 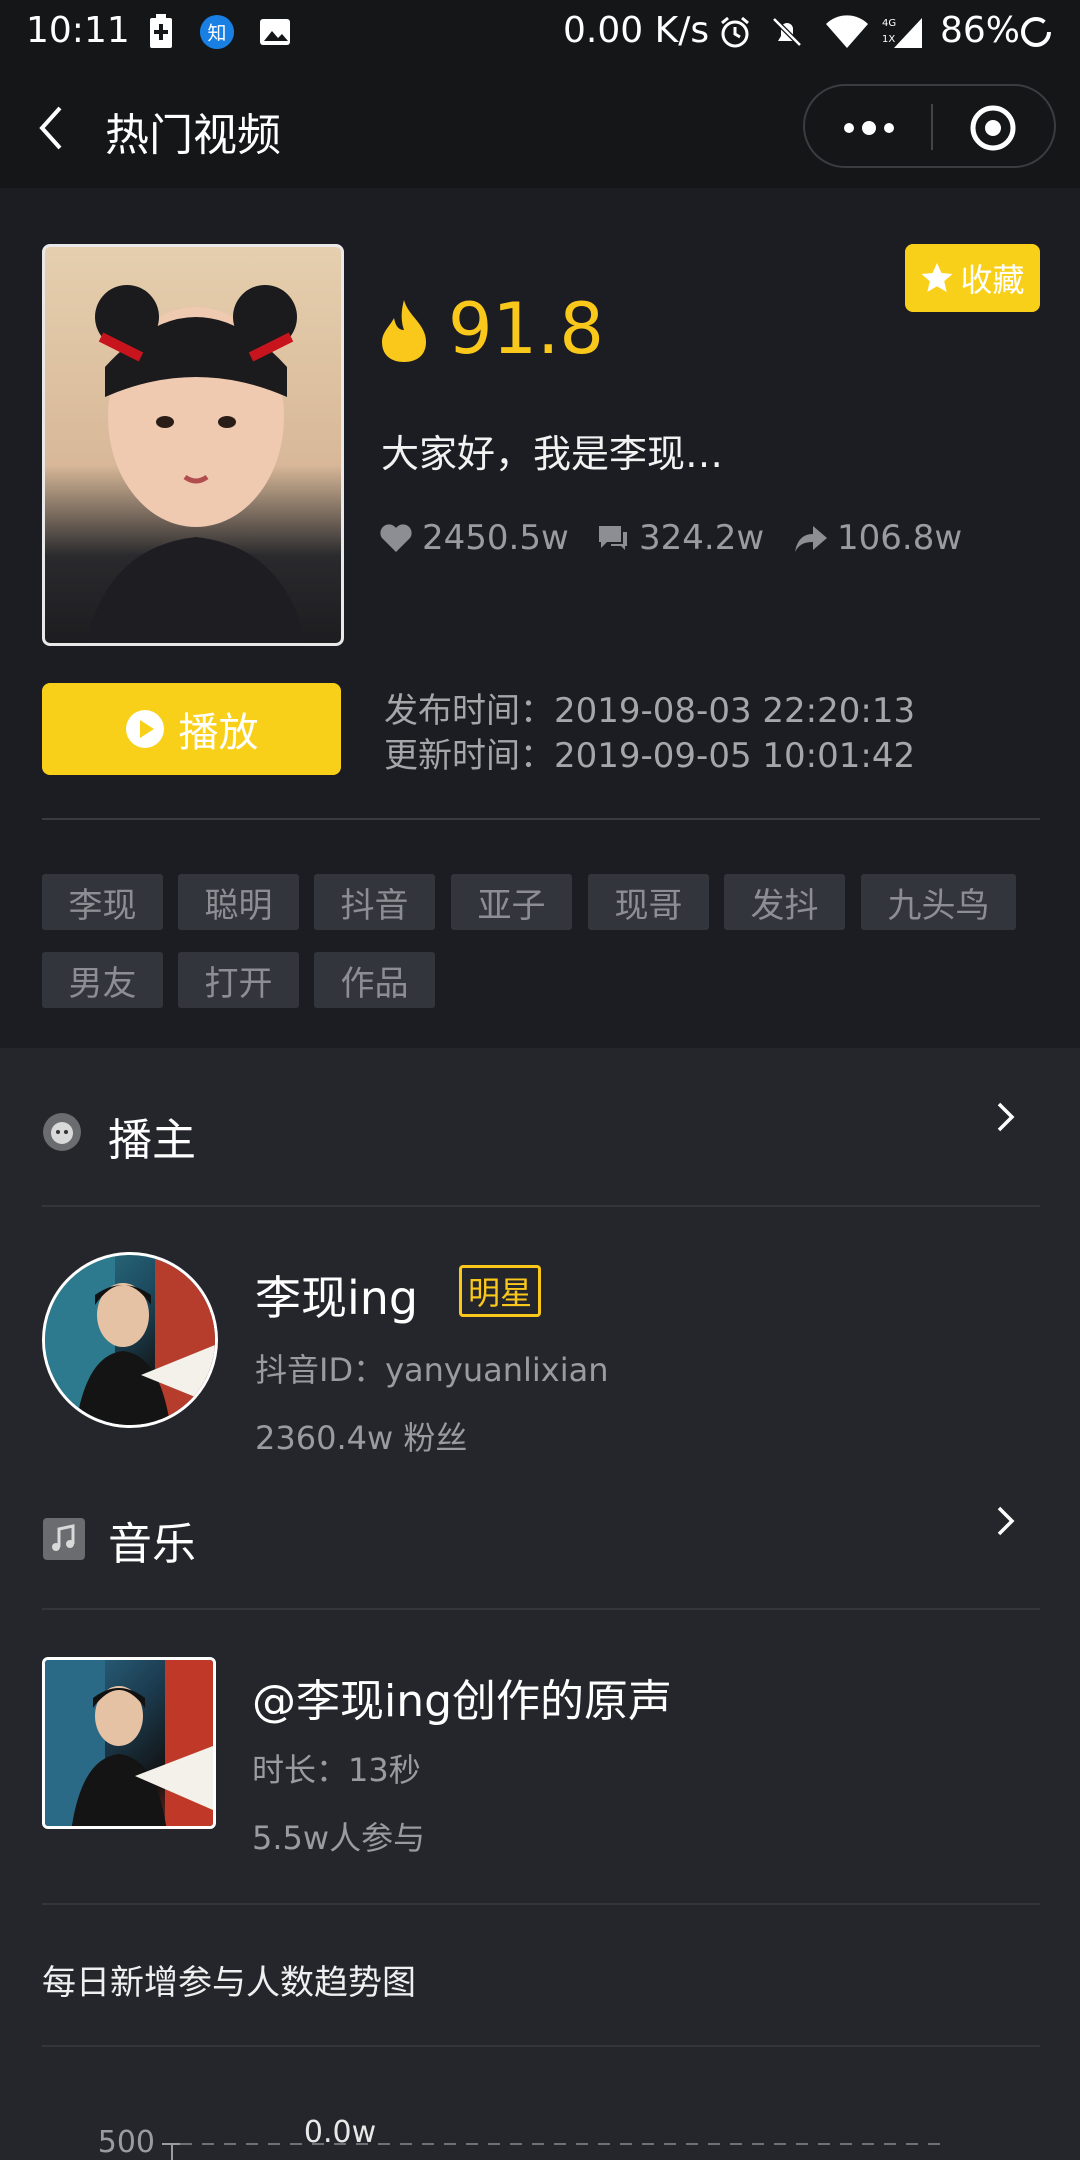 I want to click on author-name: 李现ing, so click(x=337, y=1298).